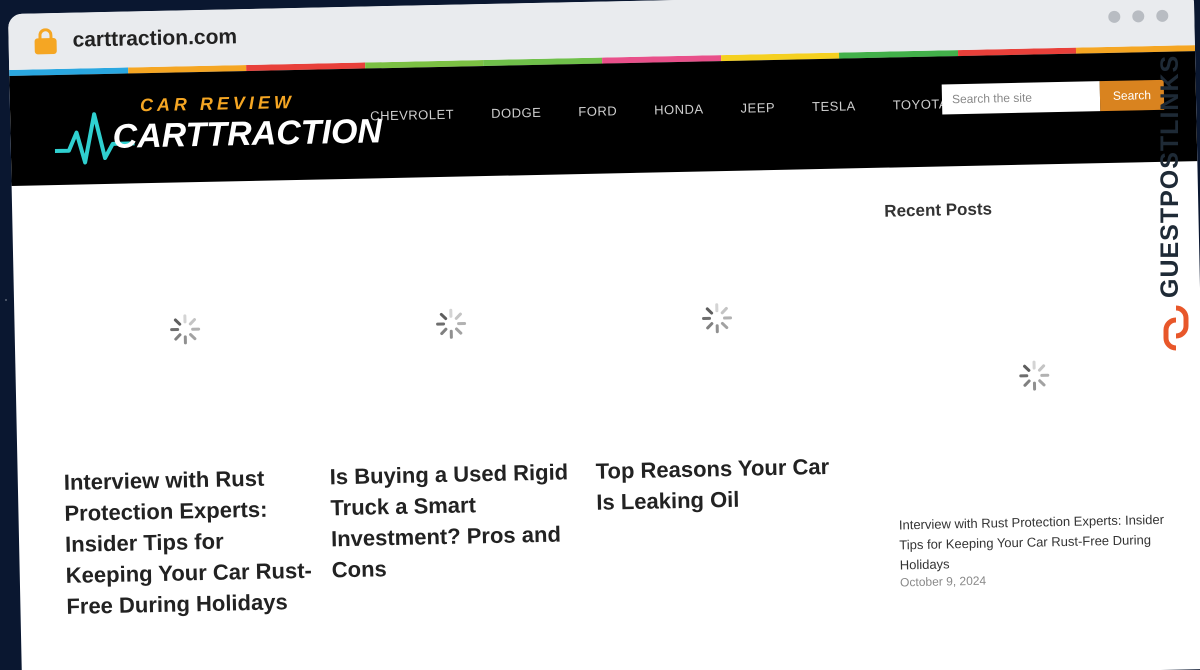 The height and width of the screenshot is (670, 1200). I want to click on search-button: Search, so click(1132, 95).